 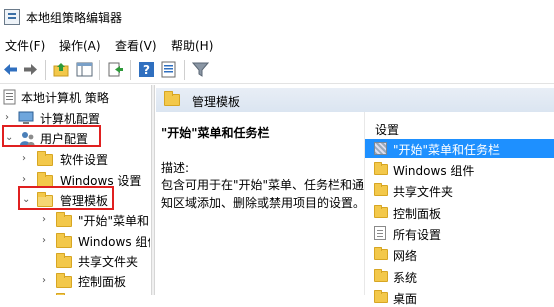 I want to click on menu-help: 帮助(H), so click(x=192, y=45).